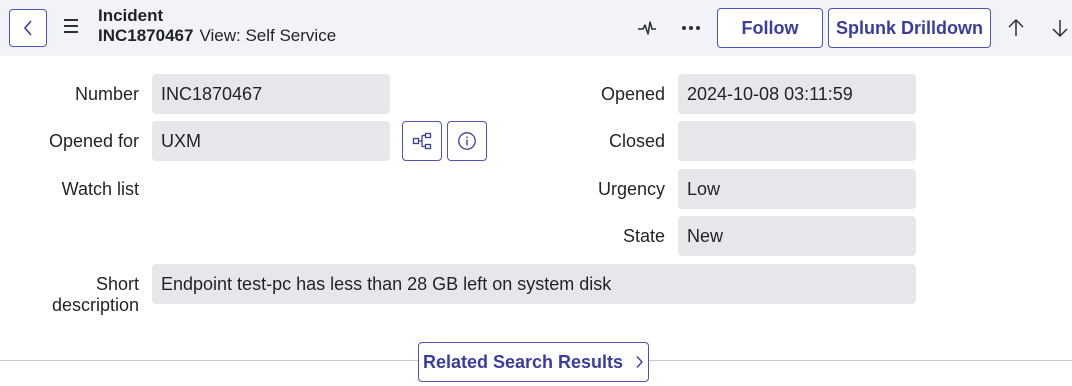  Describe the element at coordinates (632, 94) in the screenshot. I see `opened-label: Opened` at that location.